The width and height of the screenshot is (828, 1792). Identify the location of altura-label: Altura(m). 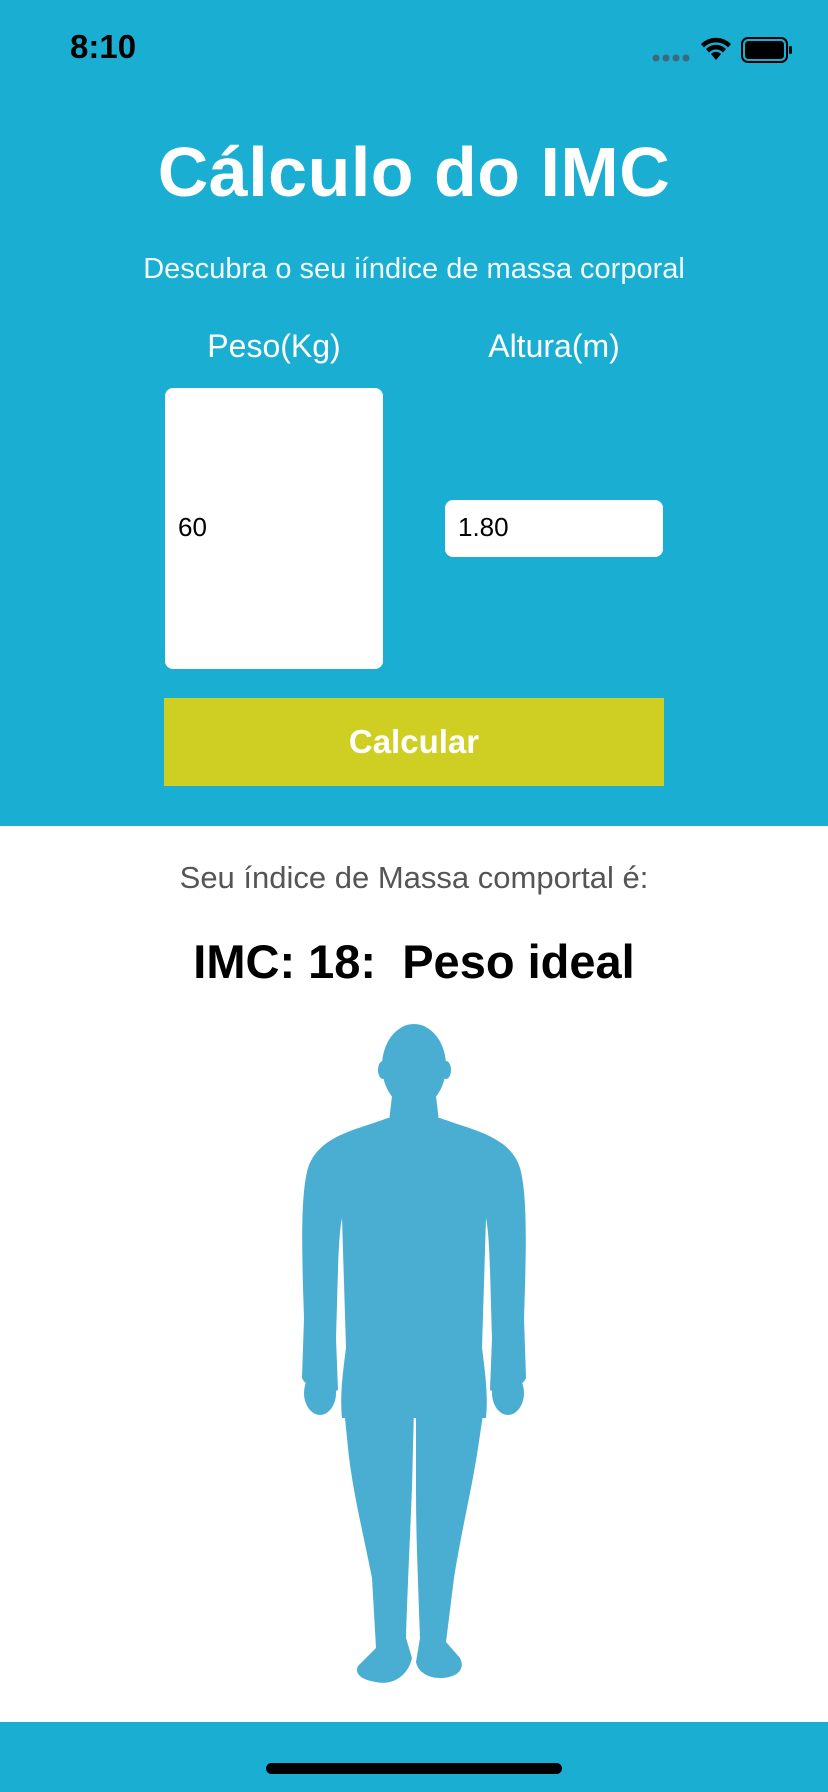
(554, 346).